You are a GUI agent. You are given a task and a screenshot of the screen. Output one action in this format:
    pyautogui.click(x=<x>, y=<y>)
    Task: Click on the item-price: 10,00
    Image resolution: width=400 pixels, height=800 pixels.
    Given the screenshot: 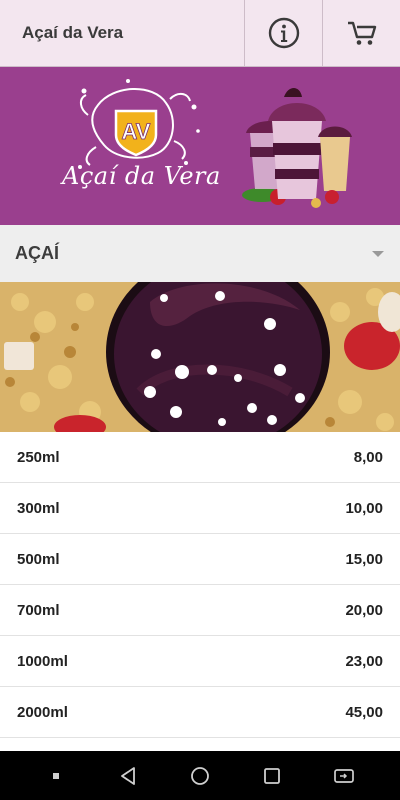 What is the action you would take?
    pyautogui.click(x=364, y=508)
    